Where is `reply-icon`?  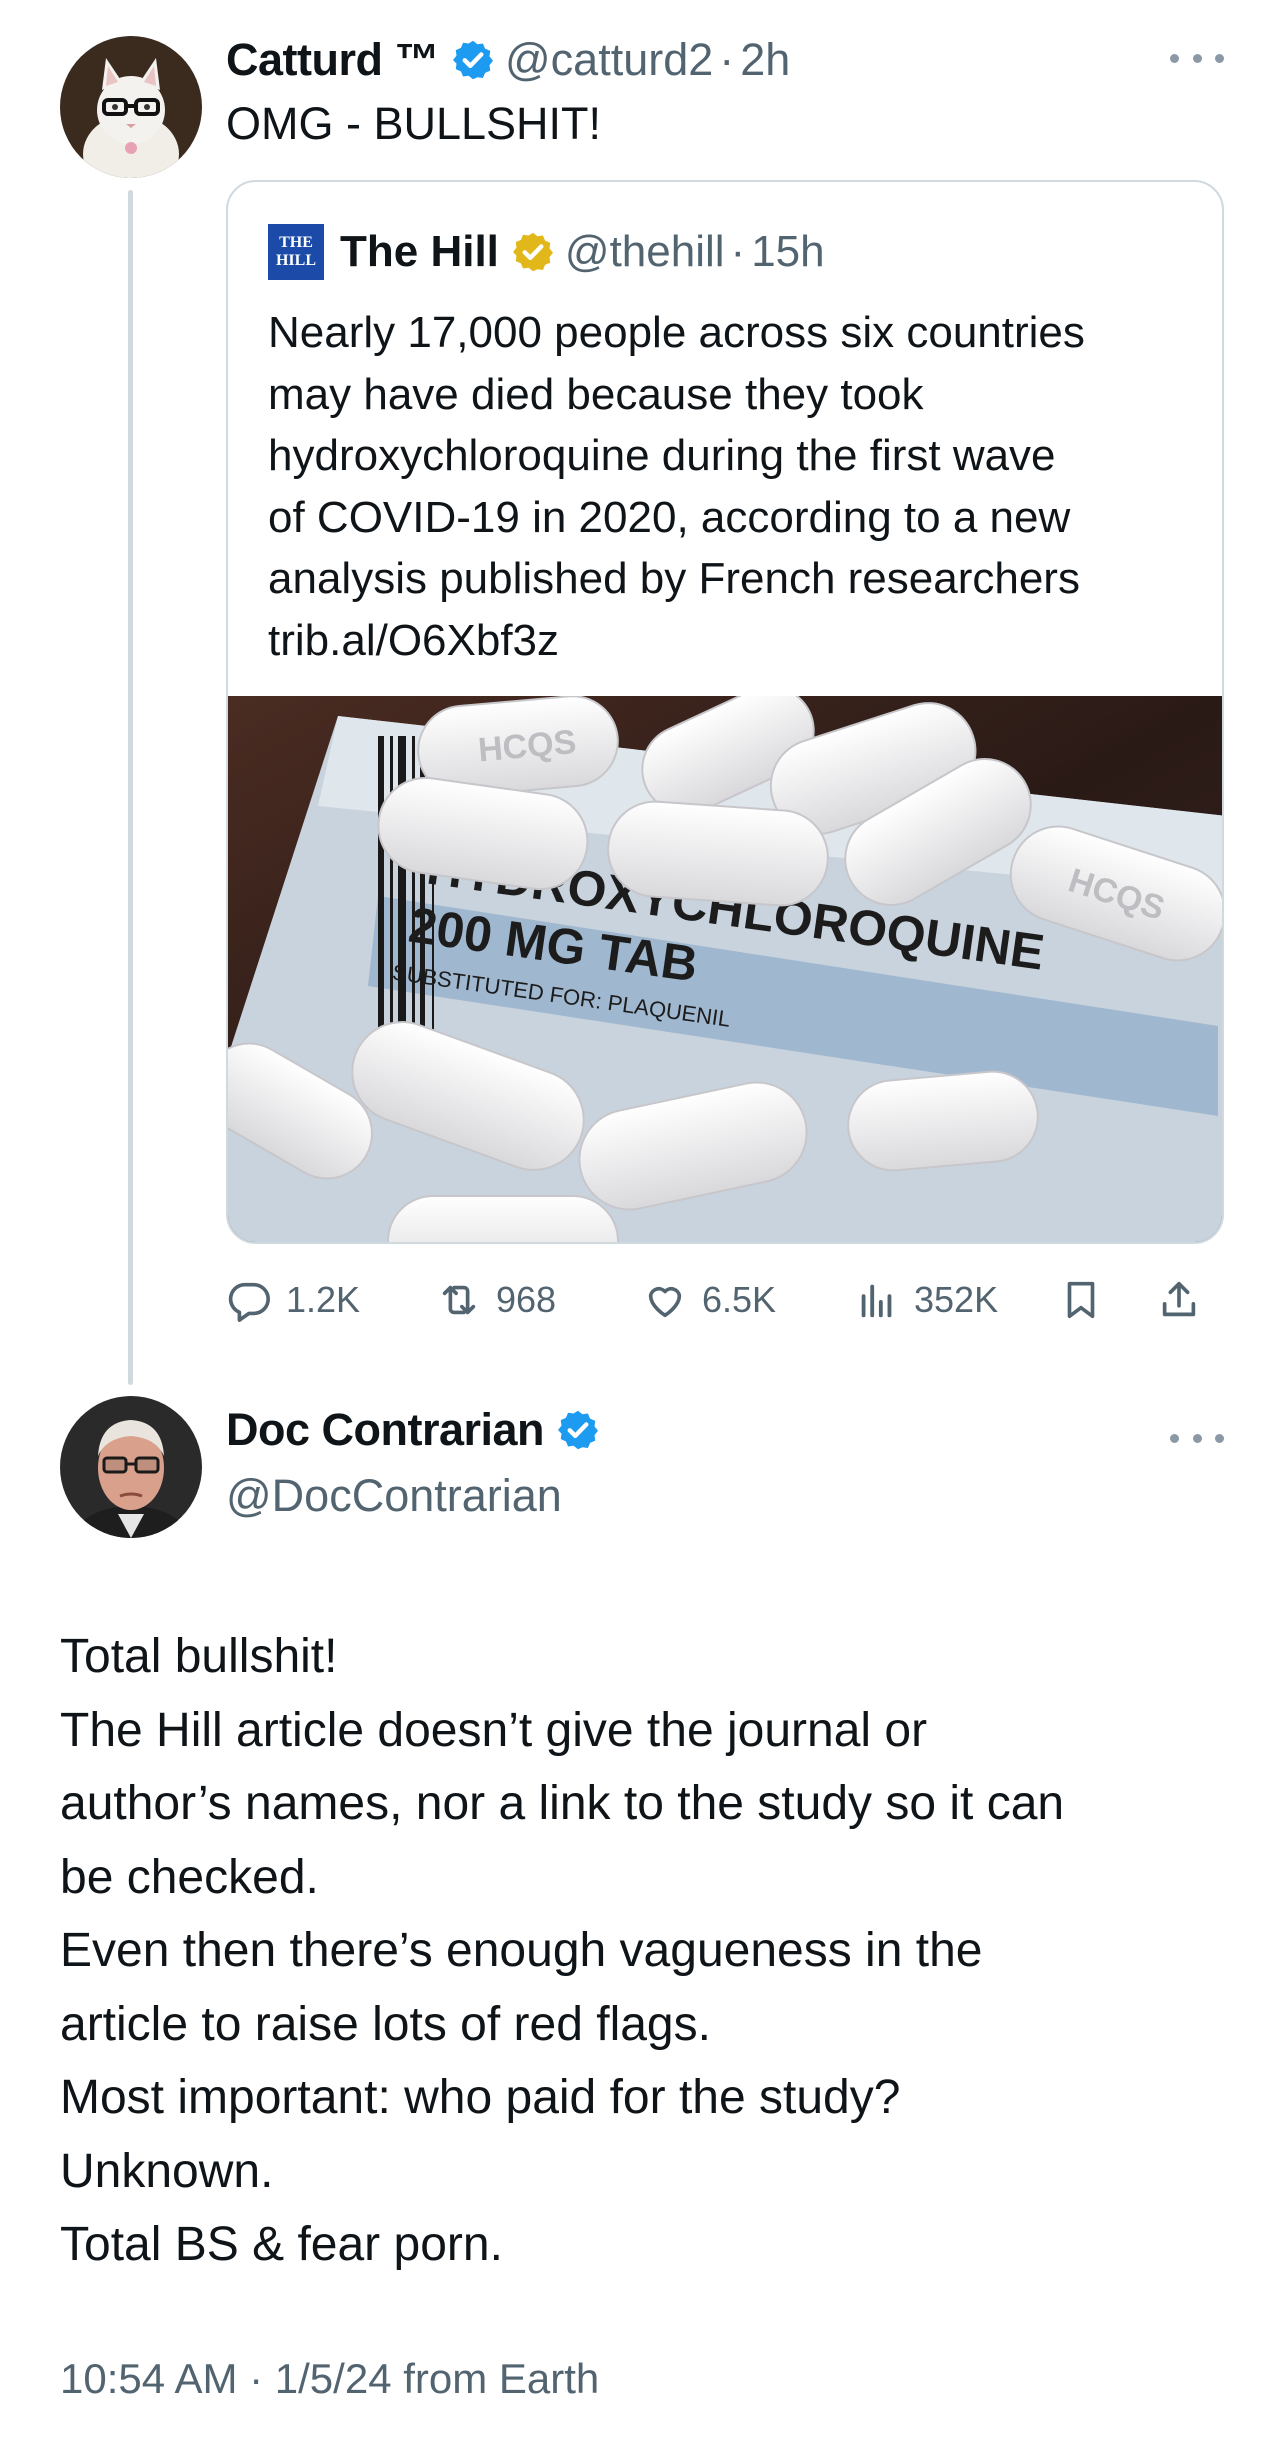
reply-icon is located at coordinates (249, 1302).